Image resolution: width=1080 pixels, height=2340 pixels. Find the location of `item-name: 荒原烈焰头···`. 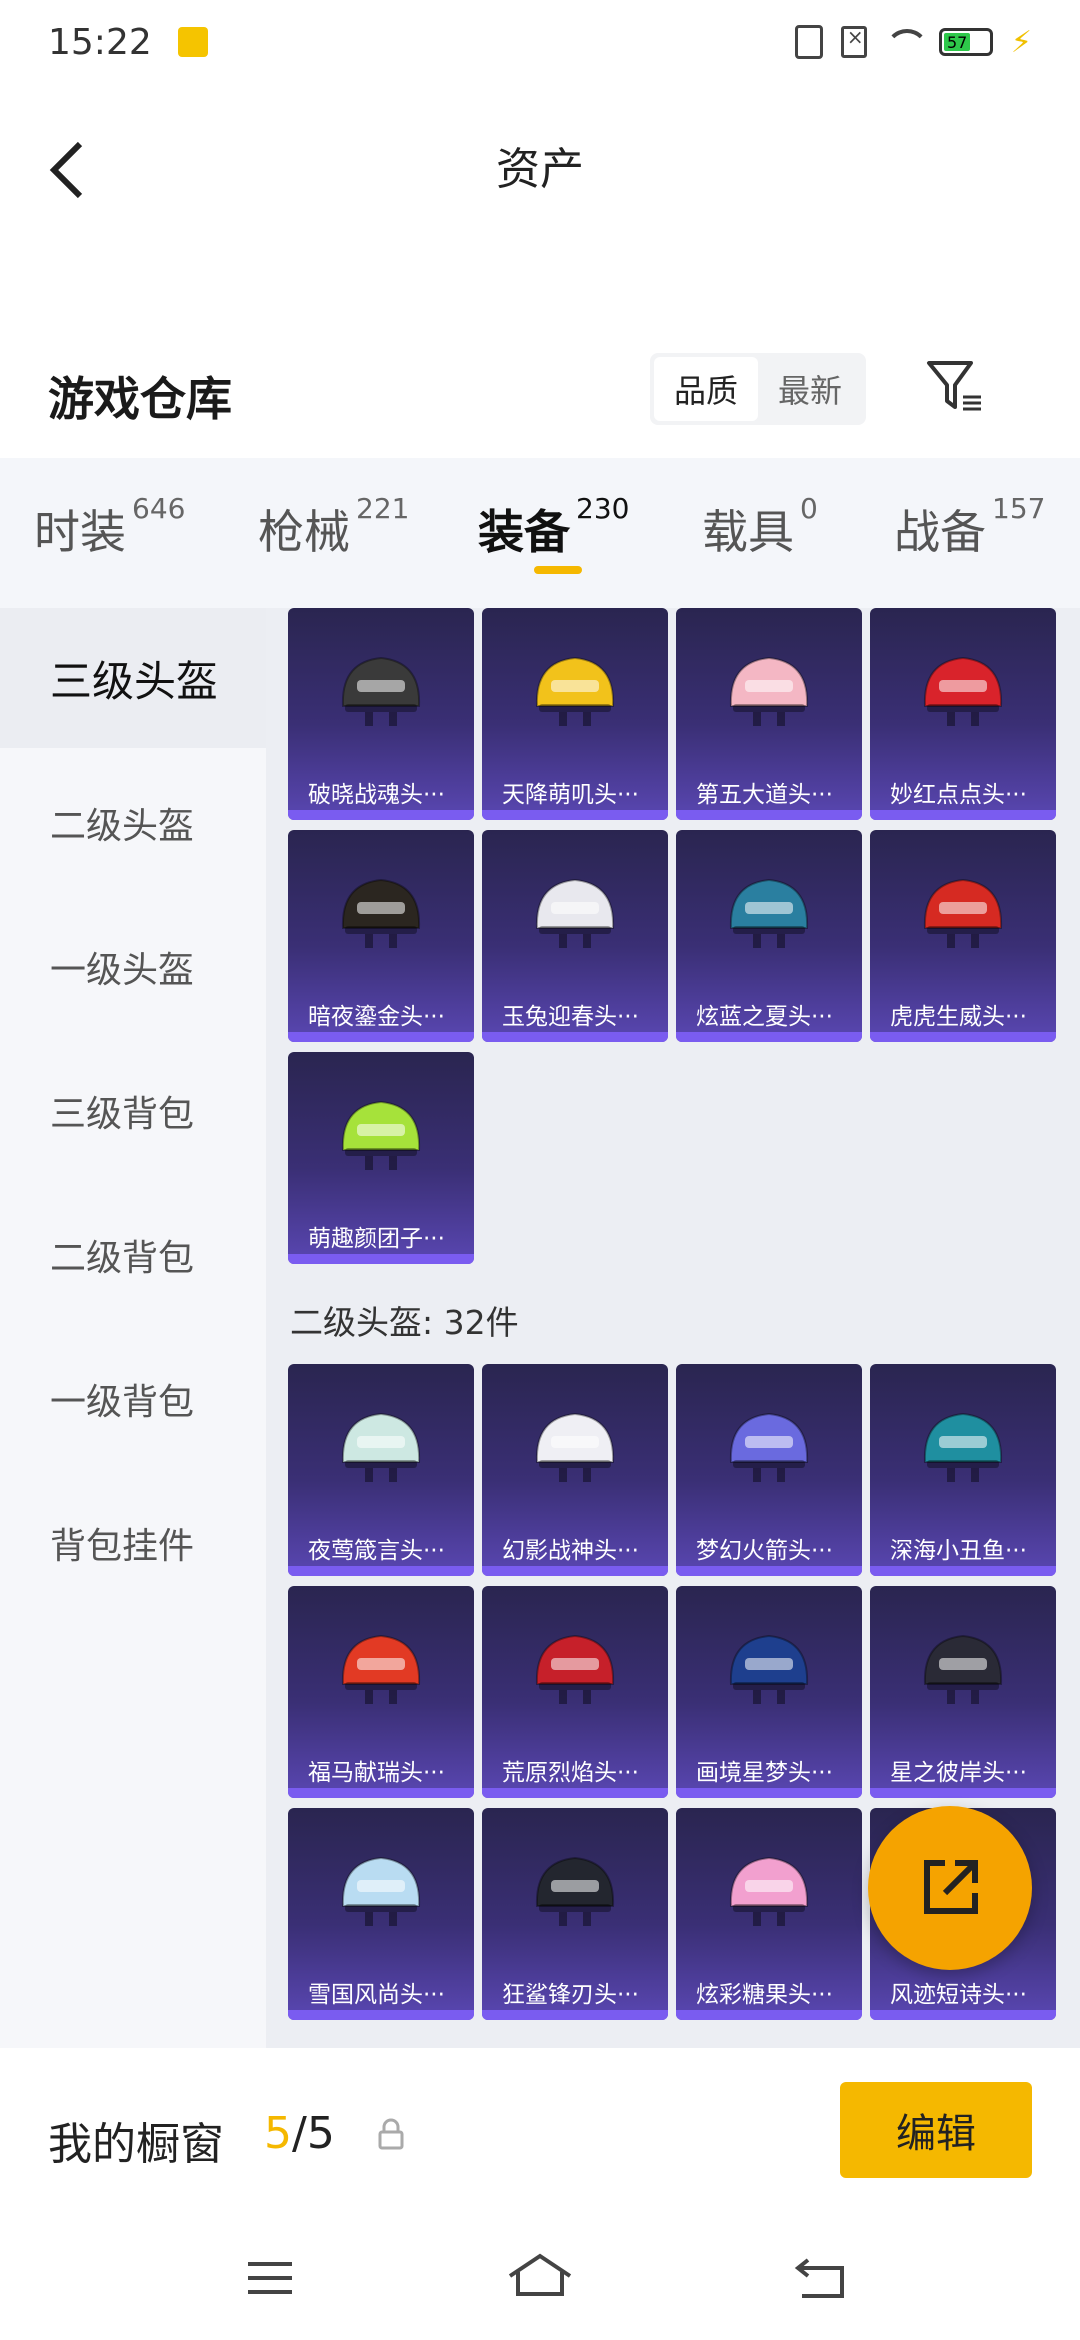

item-name: 荒原烈焰头··· is located at coordinates (570, 1773).